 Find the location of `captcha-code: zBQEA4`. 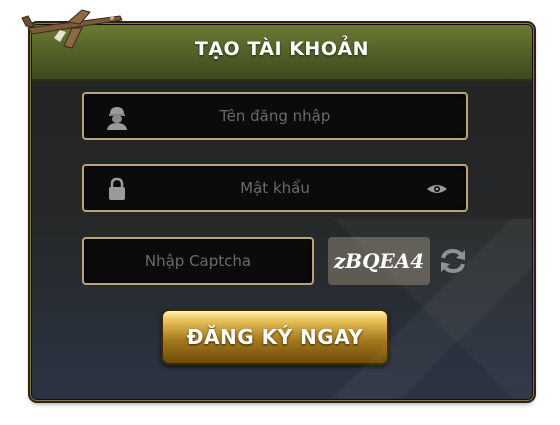

captcha-code: zBQEA4 is located at coordinates (379, 261).